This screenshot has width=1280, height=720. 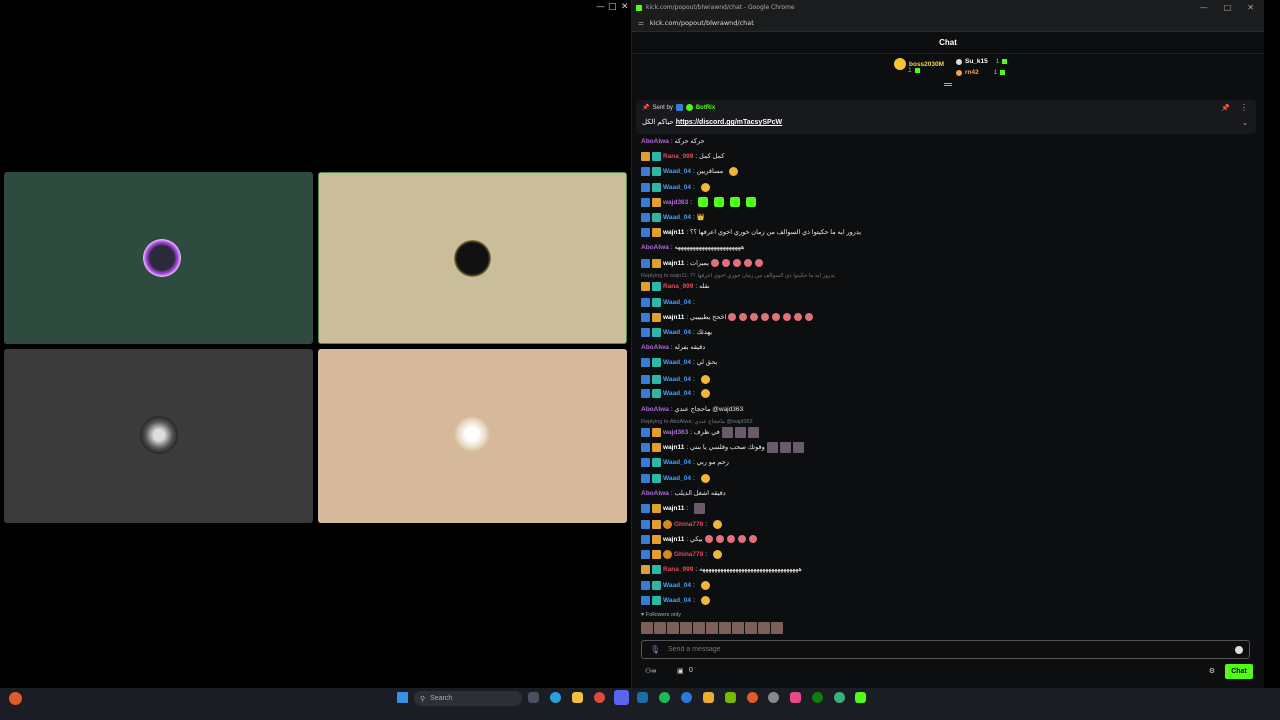 What do you see at coordinates (1245, 123) in the screenshot?
I see `chevron-down-icon: ⌄` at bounding box center [1245, 123].